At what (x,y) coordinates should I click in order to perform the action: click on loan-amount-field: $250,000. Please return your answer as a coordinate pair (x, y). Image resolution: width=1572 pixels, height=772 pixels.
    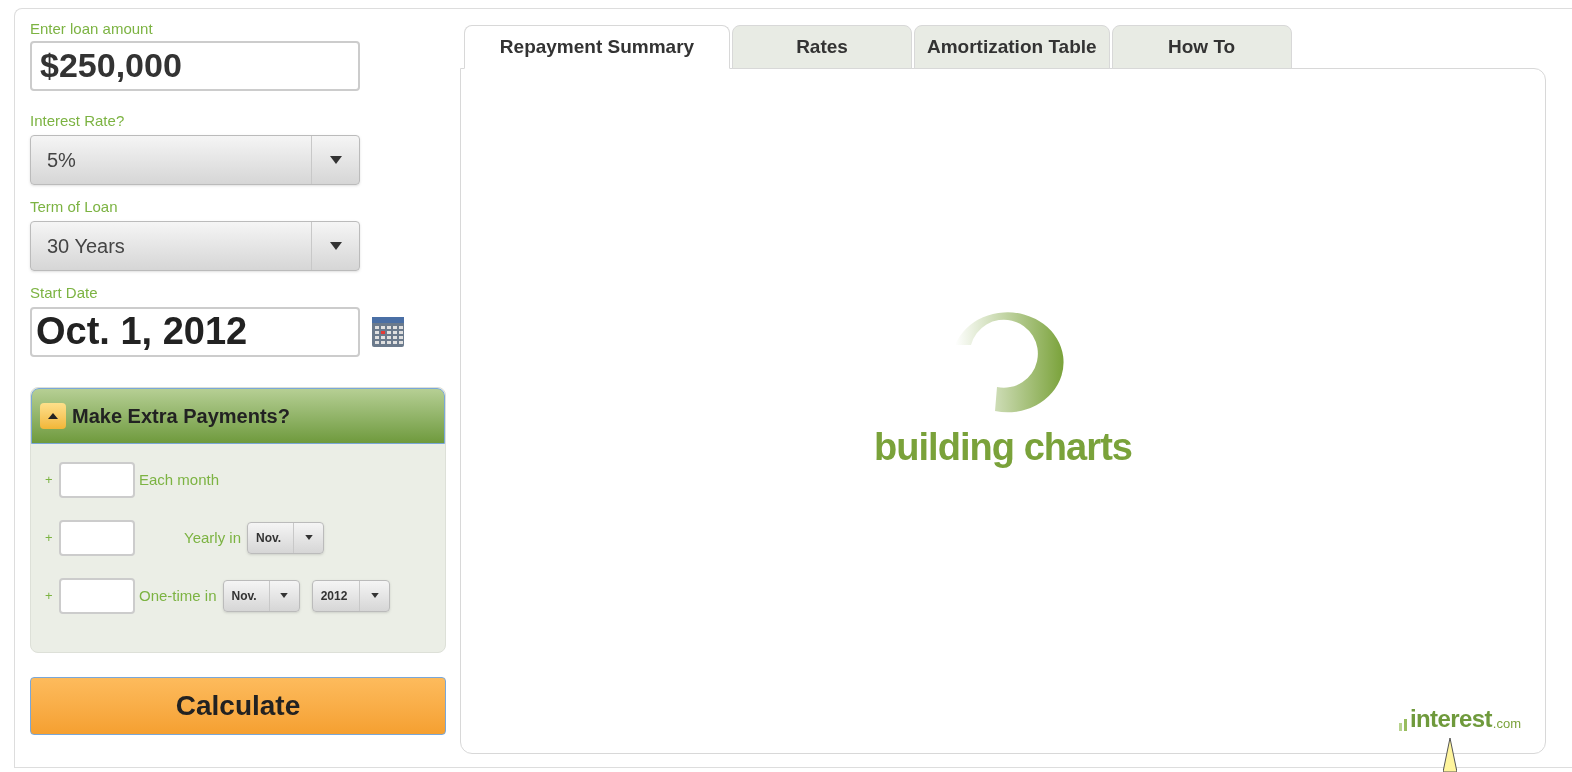
    Looking at the image, I should click on (195, 65).